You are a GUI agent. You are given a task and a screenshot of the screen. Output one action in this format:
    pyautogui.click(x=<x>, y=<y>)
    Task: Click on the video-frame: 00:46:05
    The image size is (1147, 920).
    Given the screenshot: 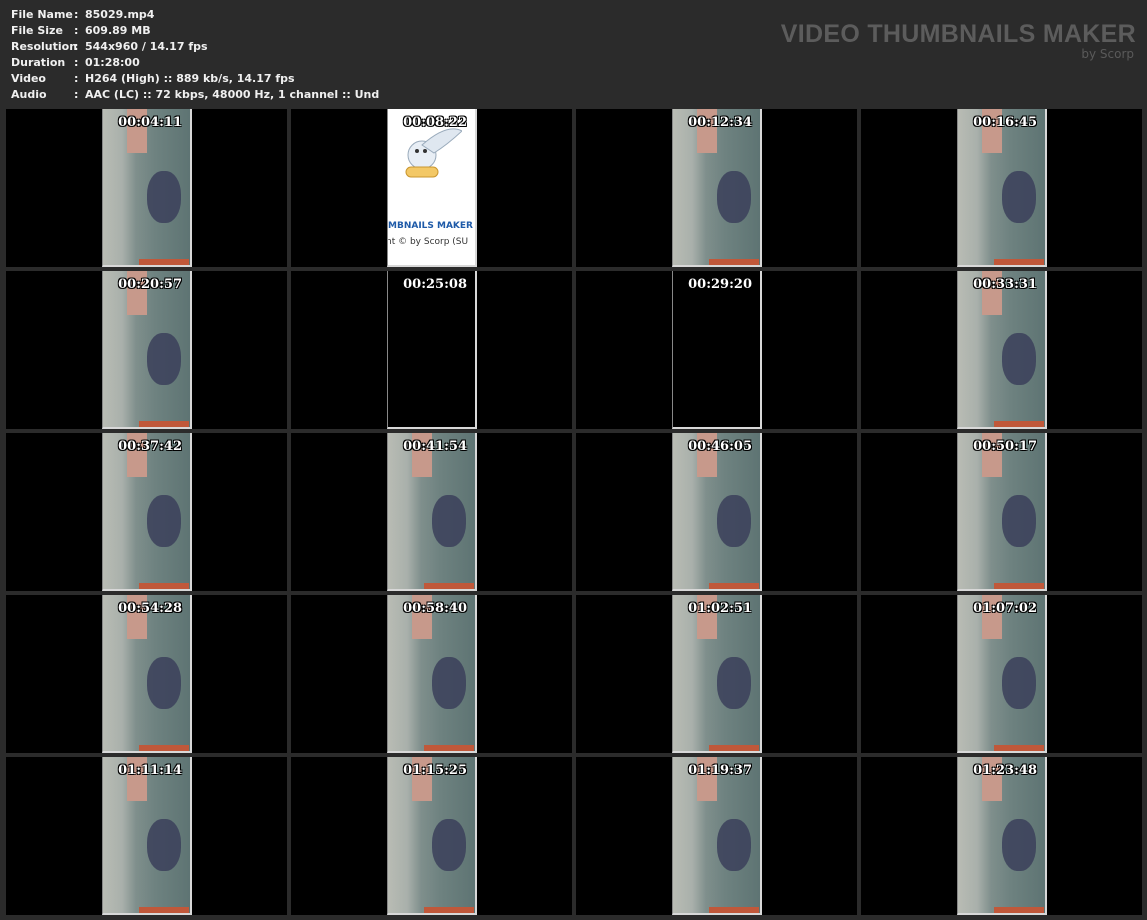 What is the action you would take?
    pyautogui.click(x=717, y=512)
    